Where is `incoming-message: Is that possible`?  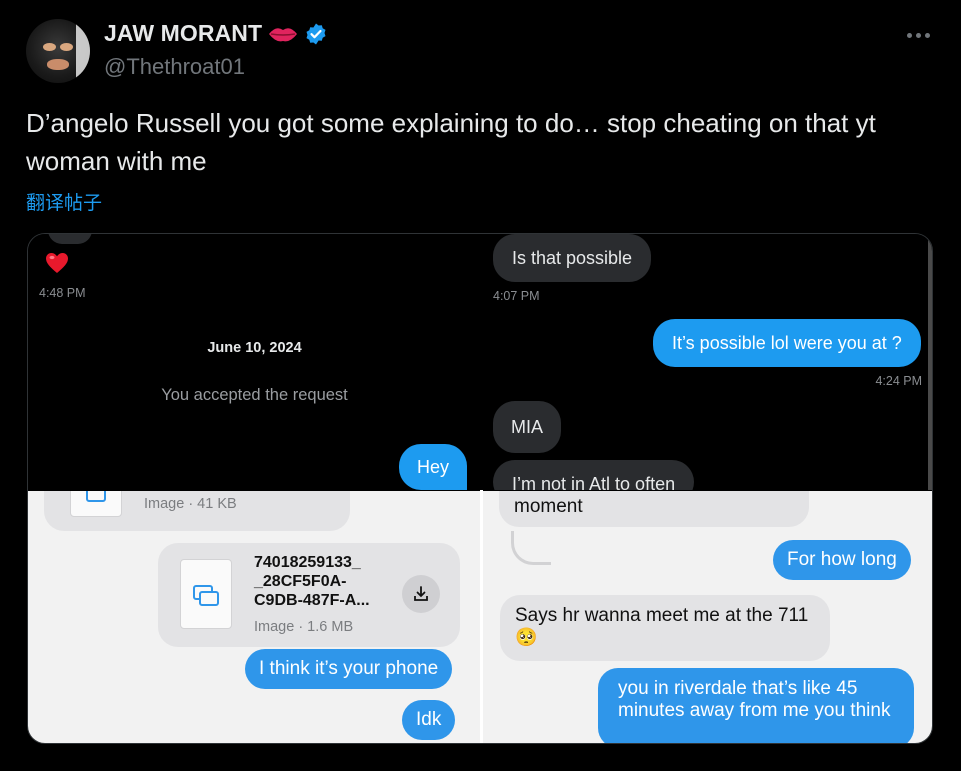 incoming-message: Is that possible is located at coordinates (572, 258).